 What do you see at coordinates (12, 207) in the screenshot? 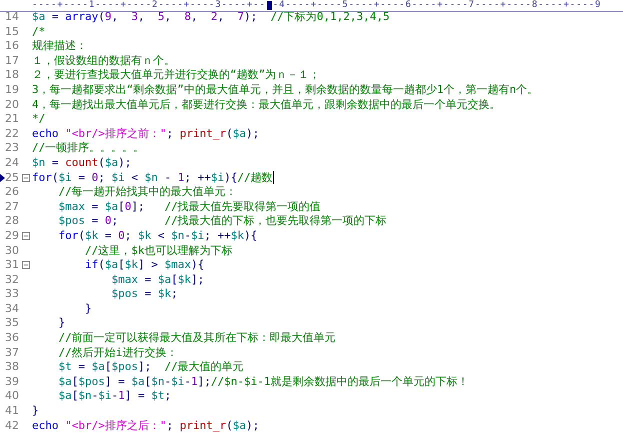
I see `line-number: 27` at bounding box center [12, 207].